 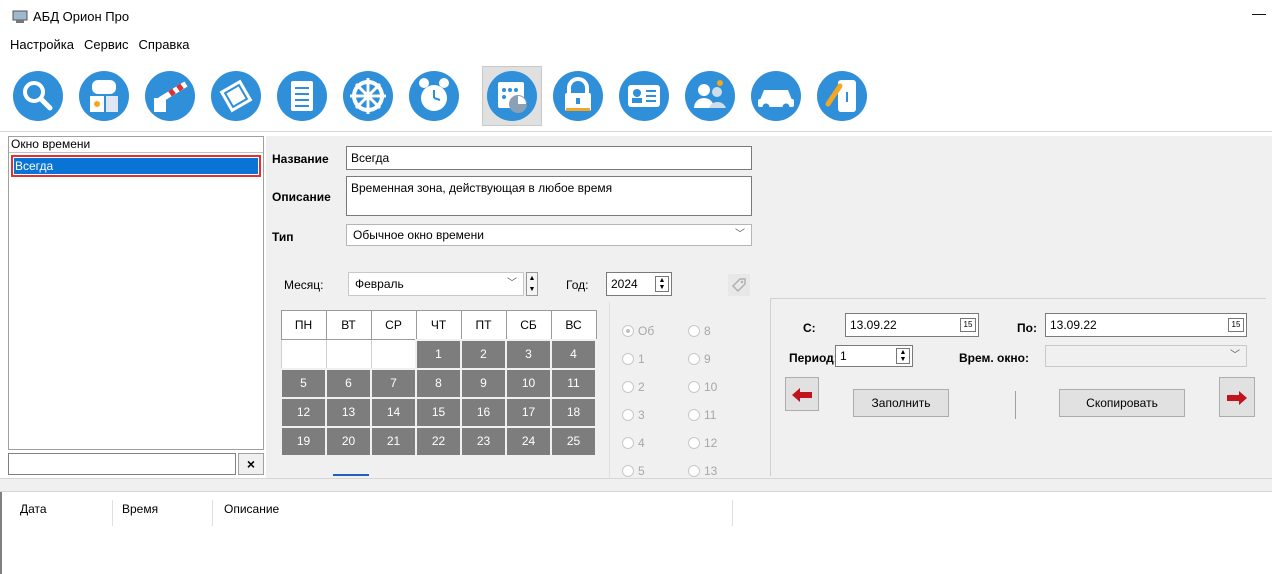 What do you see at coordinates (483, 441) in the screenshot?
I see `calendar-day: 23` at bounding box center [483, 441].